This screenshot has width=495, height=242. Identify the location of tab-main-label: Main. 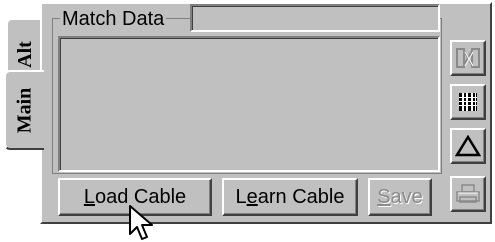
(24, 110).